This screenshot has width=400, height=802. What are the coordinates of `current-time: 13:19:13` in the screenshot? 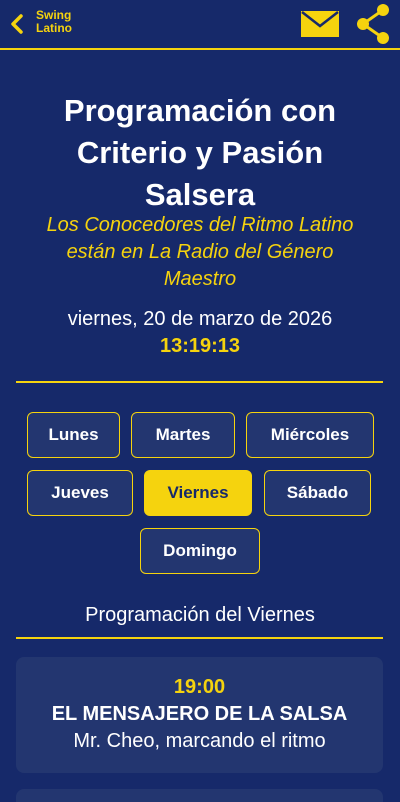 It's located at (200, 346).